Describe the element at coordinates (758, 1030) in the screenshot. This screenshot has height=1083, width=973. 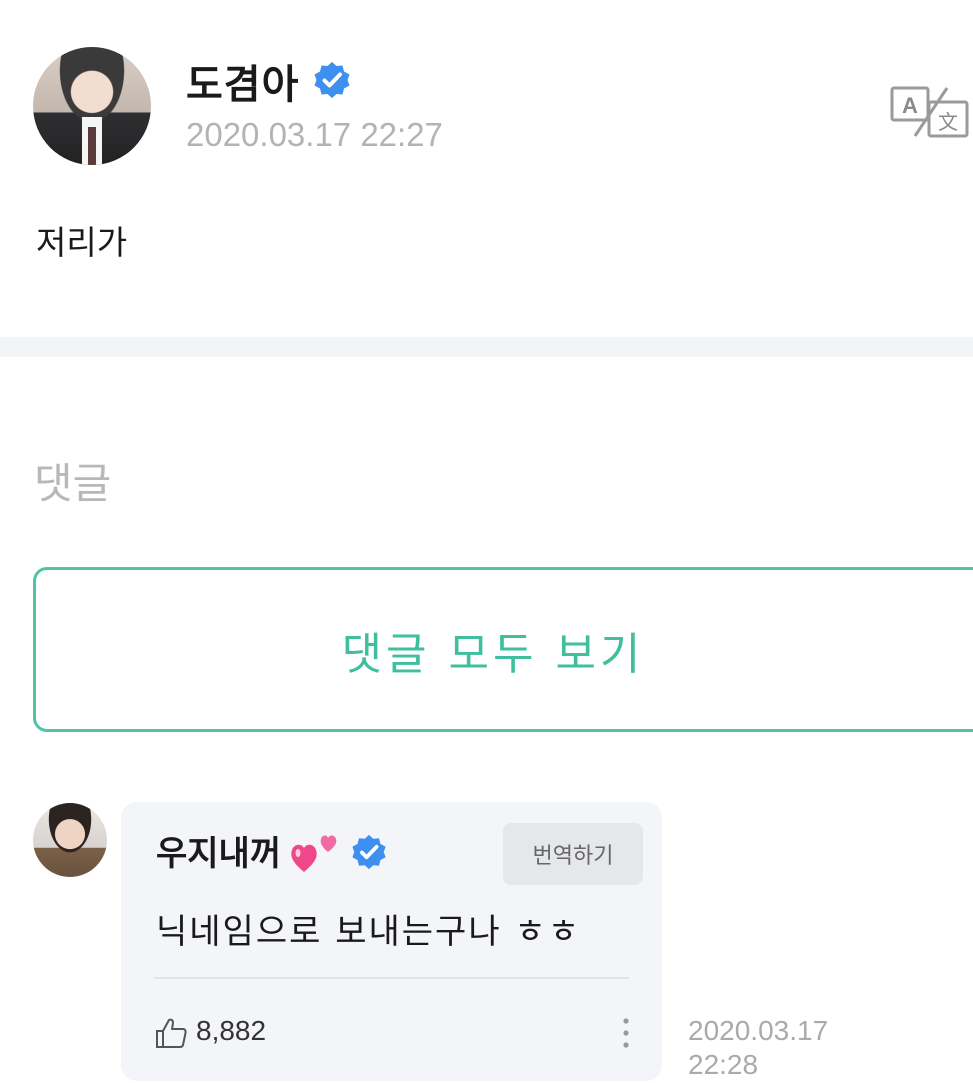
I see `comment-date-day: 2020.03.17` at that location.